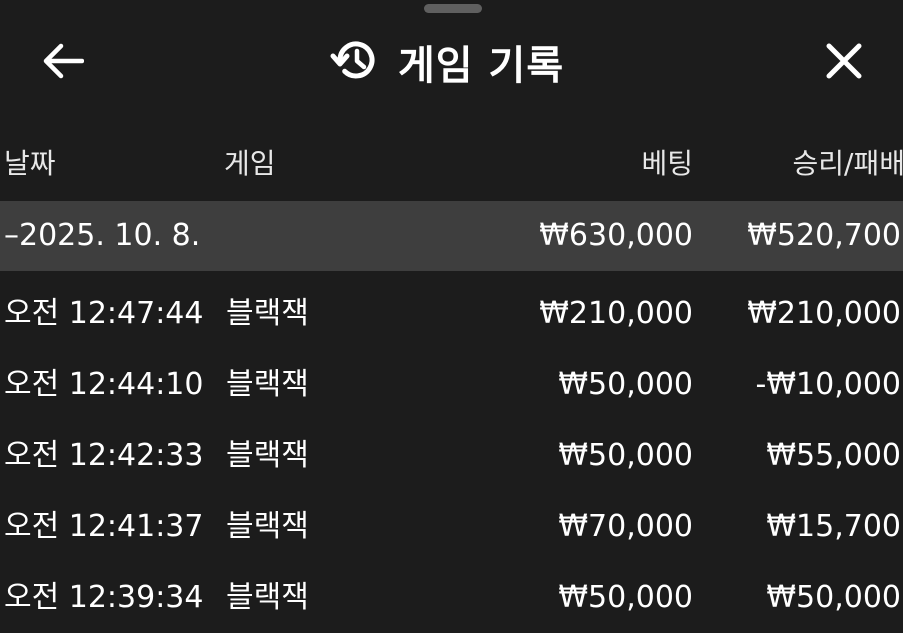  I want to click on column-header-result: 승리/패배, so click(847, 163).